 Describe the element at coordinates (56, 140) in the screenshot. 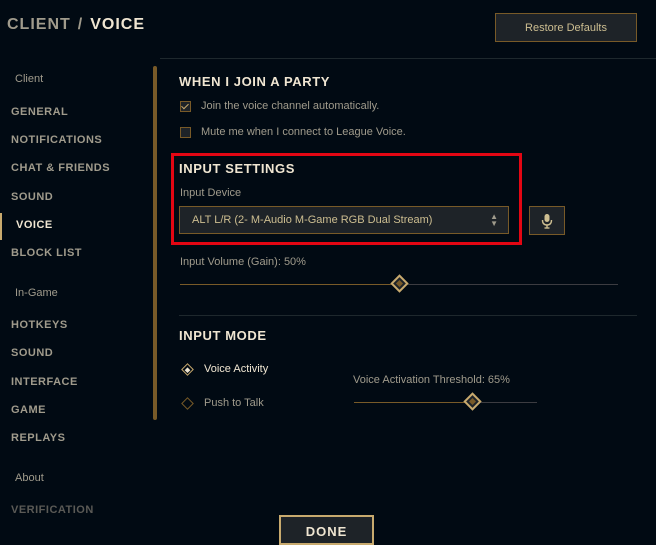

I see `sidebar-item-notifications: NOTIFICATIONS` at that location.